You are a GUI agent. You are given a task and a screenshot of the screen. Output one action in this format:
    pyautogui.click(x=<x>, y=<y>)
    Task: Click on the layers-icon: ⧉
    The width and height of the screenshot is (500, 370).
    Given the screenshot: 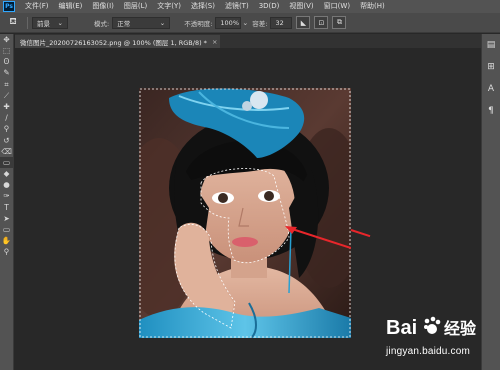 What is the action you would take?
    pyautogui.click(x=339, y=22)
    